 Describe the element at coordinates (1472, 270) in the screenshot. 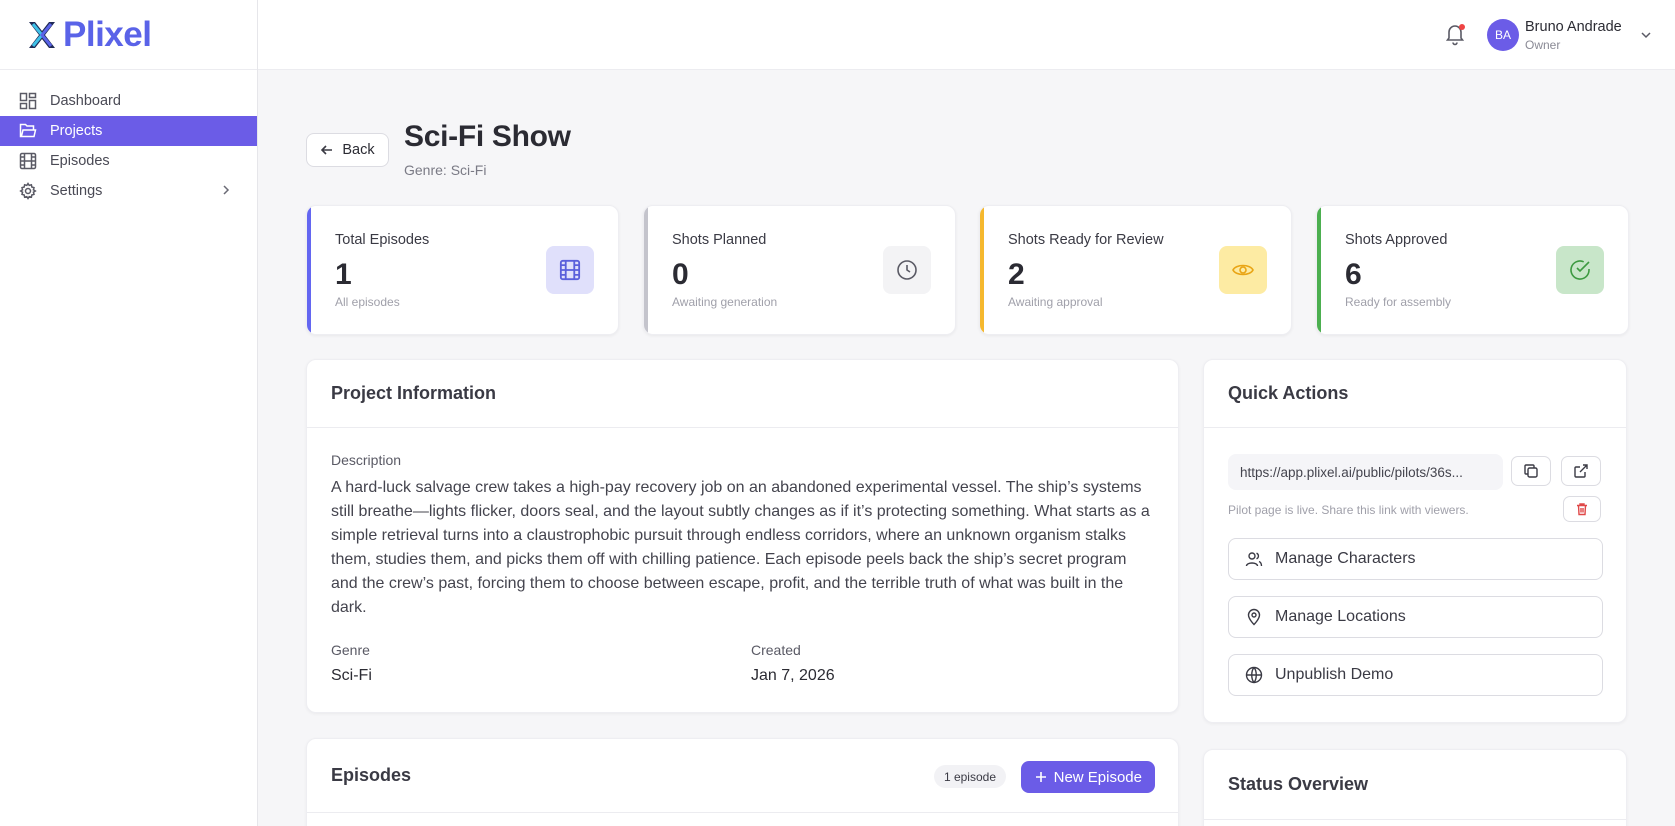

I see `stat-card-shots-approved: Shots Approved 6 Ready for assembly` at that location.